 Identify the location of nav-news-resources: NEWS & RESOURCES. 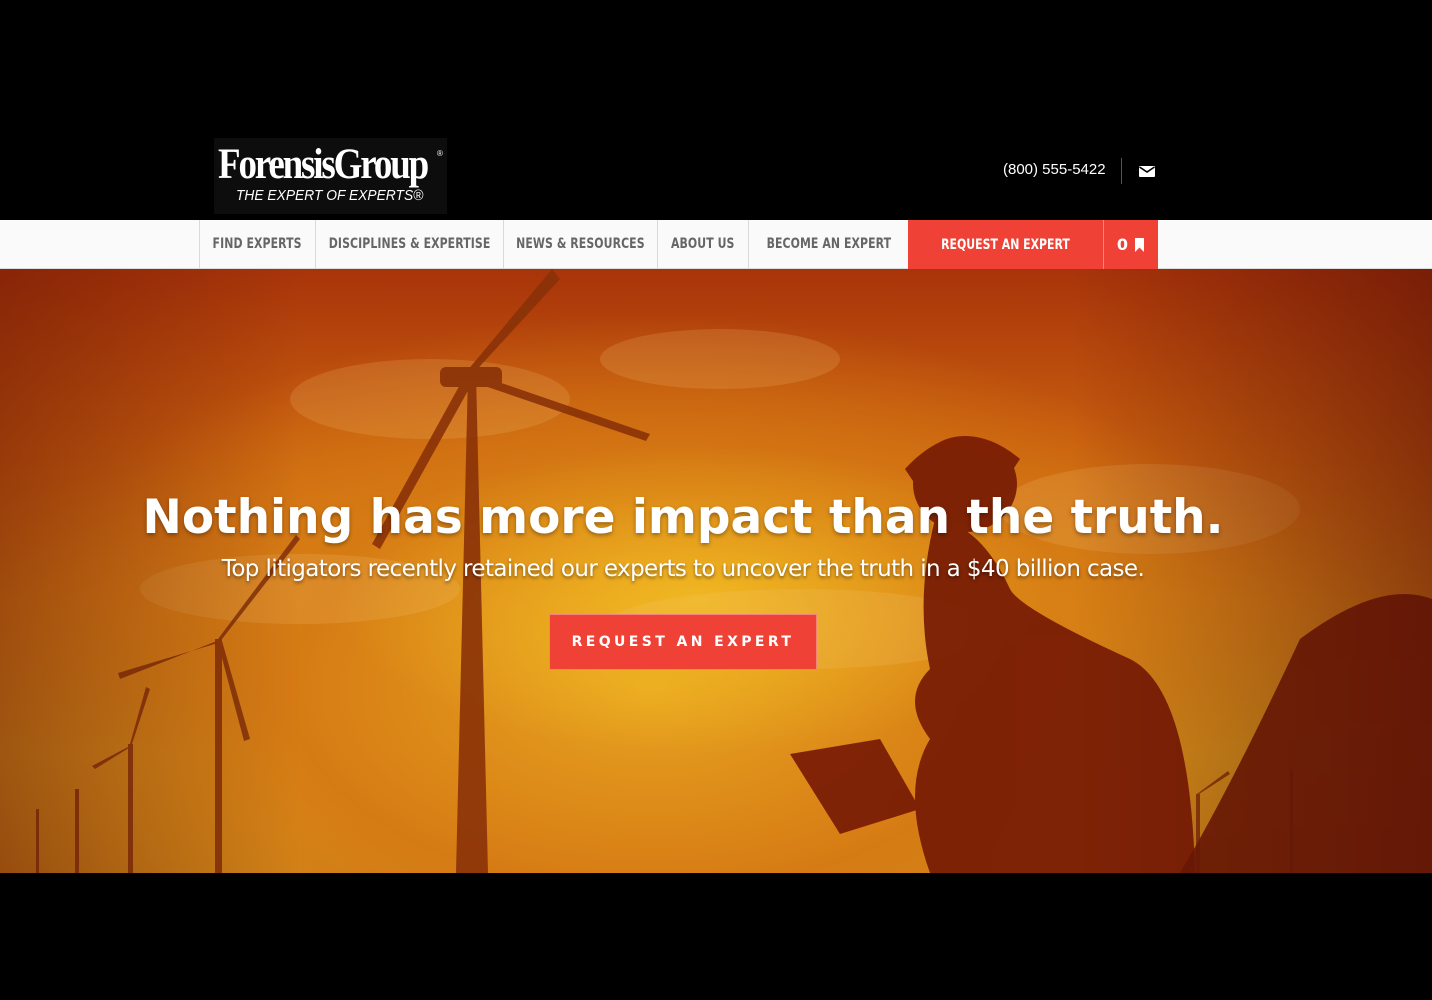
(580, 244).